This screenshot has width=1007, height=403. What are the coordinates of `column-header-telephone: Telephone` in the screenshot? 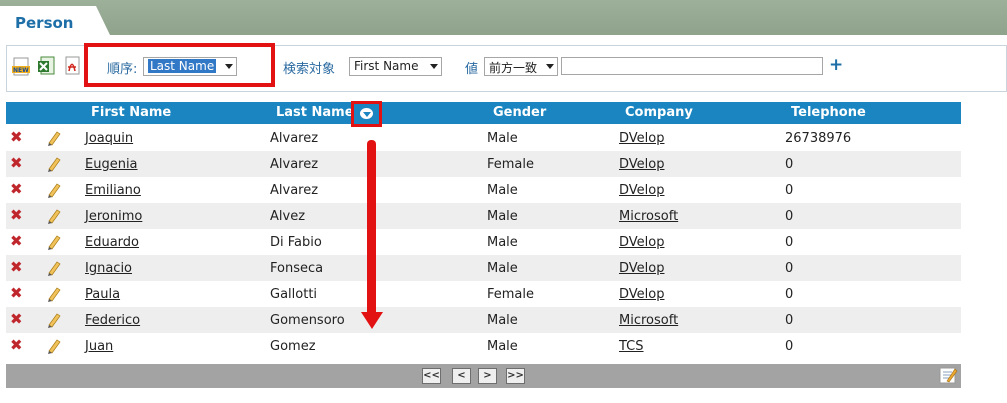 It's located at (828, 112).